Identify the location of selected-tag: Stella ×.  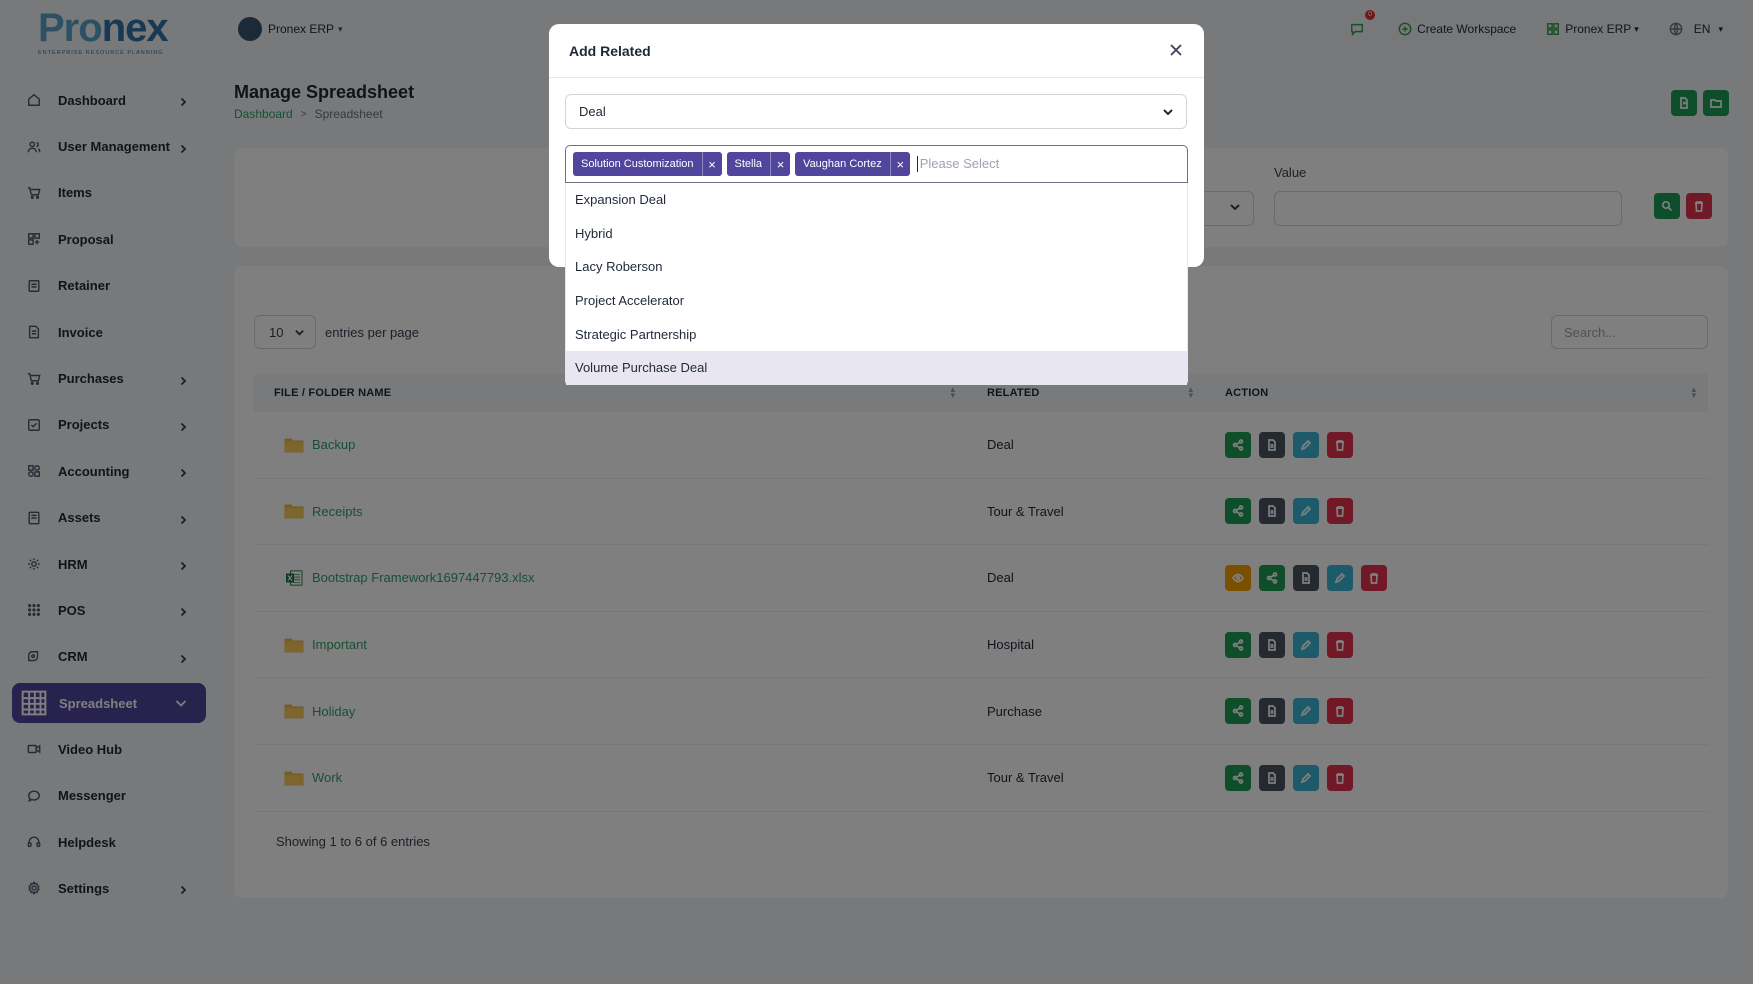
(758, 164).